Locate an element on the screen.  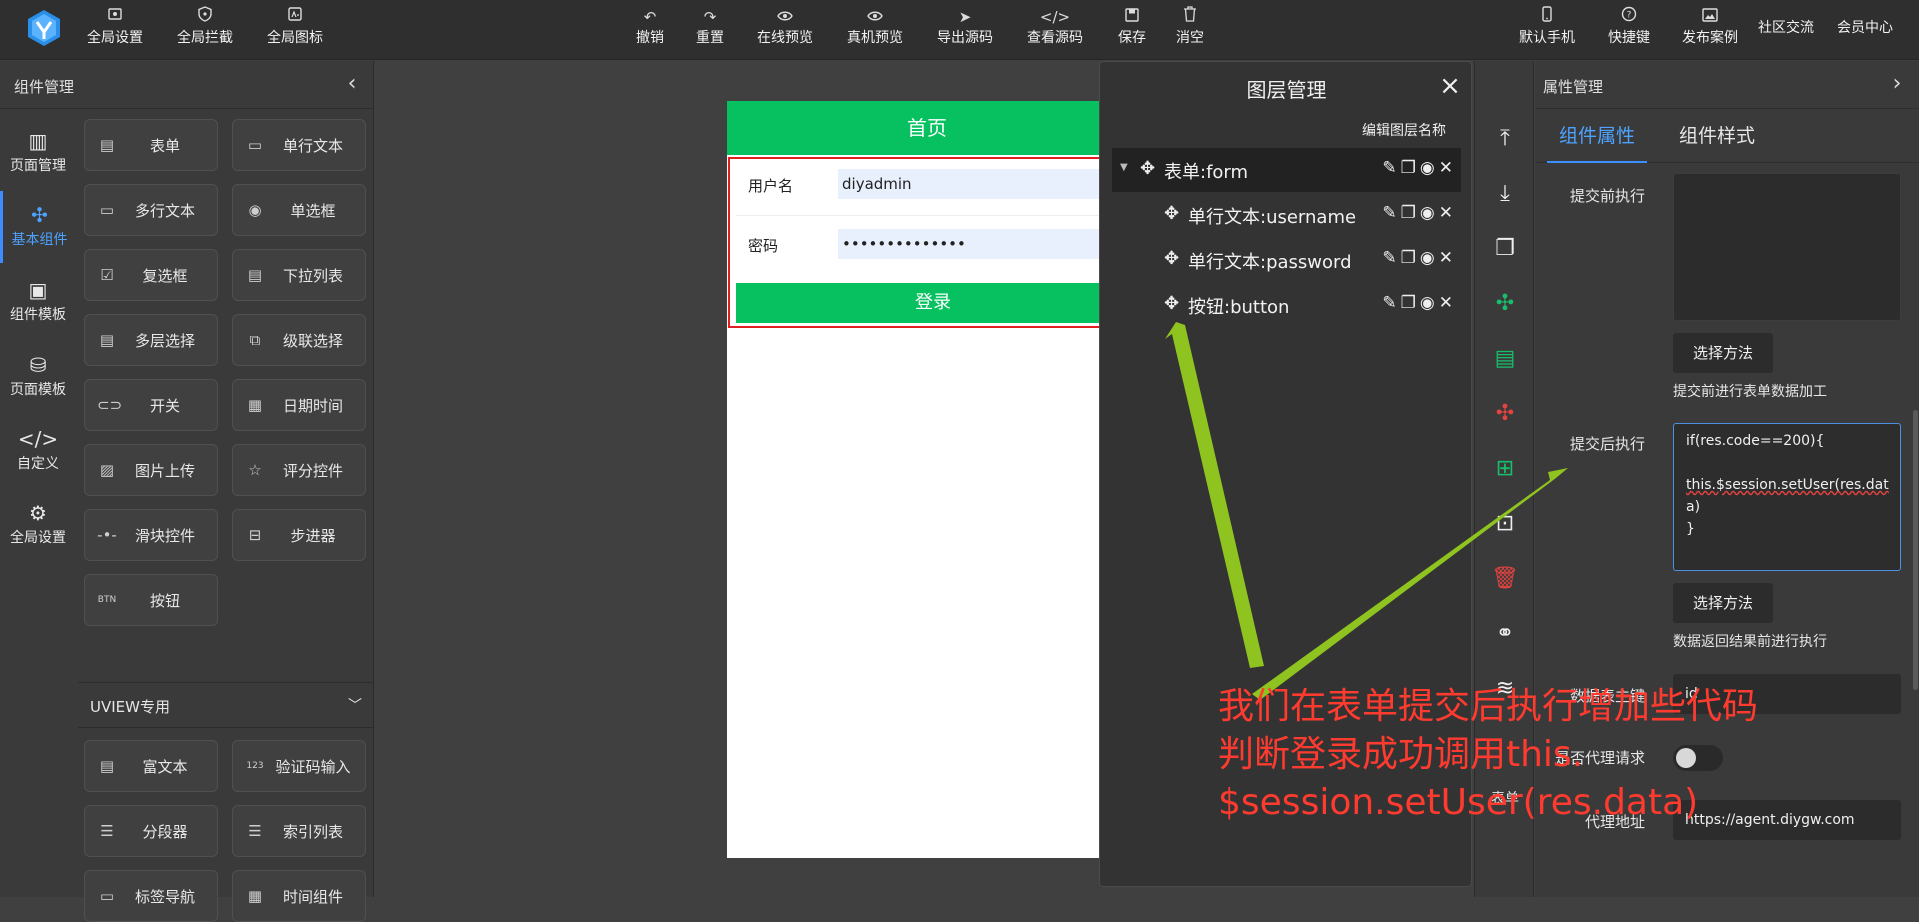
add-document-icon: ⊞ is located at coordinates (1505, 469).